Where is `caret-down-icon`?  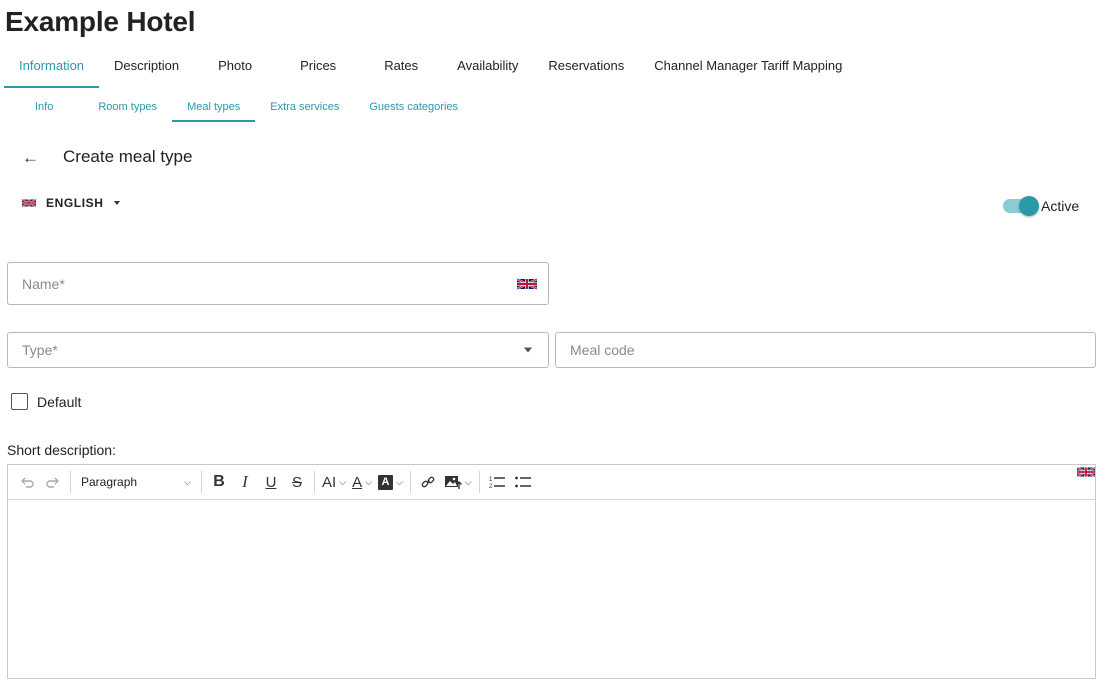
caret-down-icon is located at coordinates (528, 350).